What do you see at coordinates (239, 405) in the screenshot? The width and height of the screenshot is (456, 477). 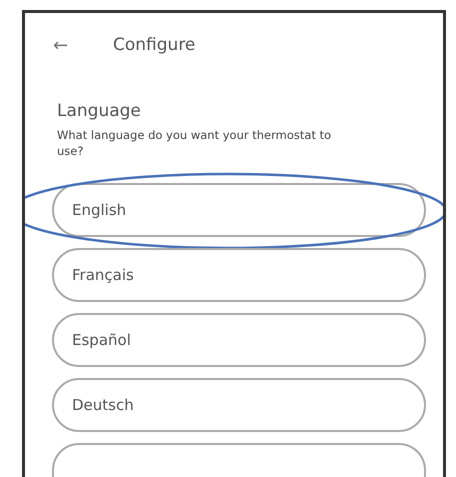 I see `language-option: Deutsch` at bounding box center [239, 405].